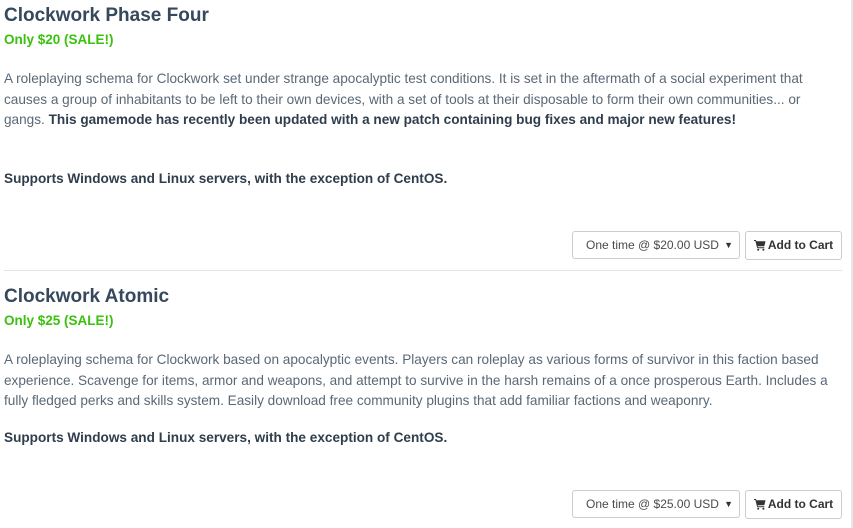 This screenshot has width=853, height=528. What do you see at coordinates (652, 245) in the screenshot?
I see `billing-cycle-value: One time @ $20.00 USD` at bounding box center [652, 245].